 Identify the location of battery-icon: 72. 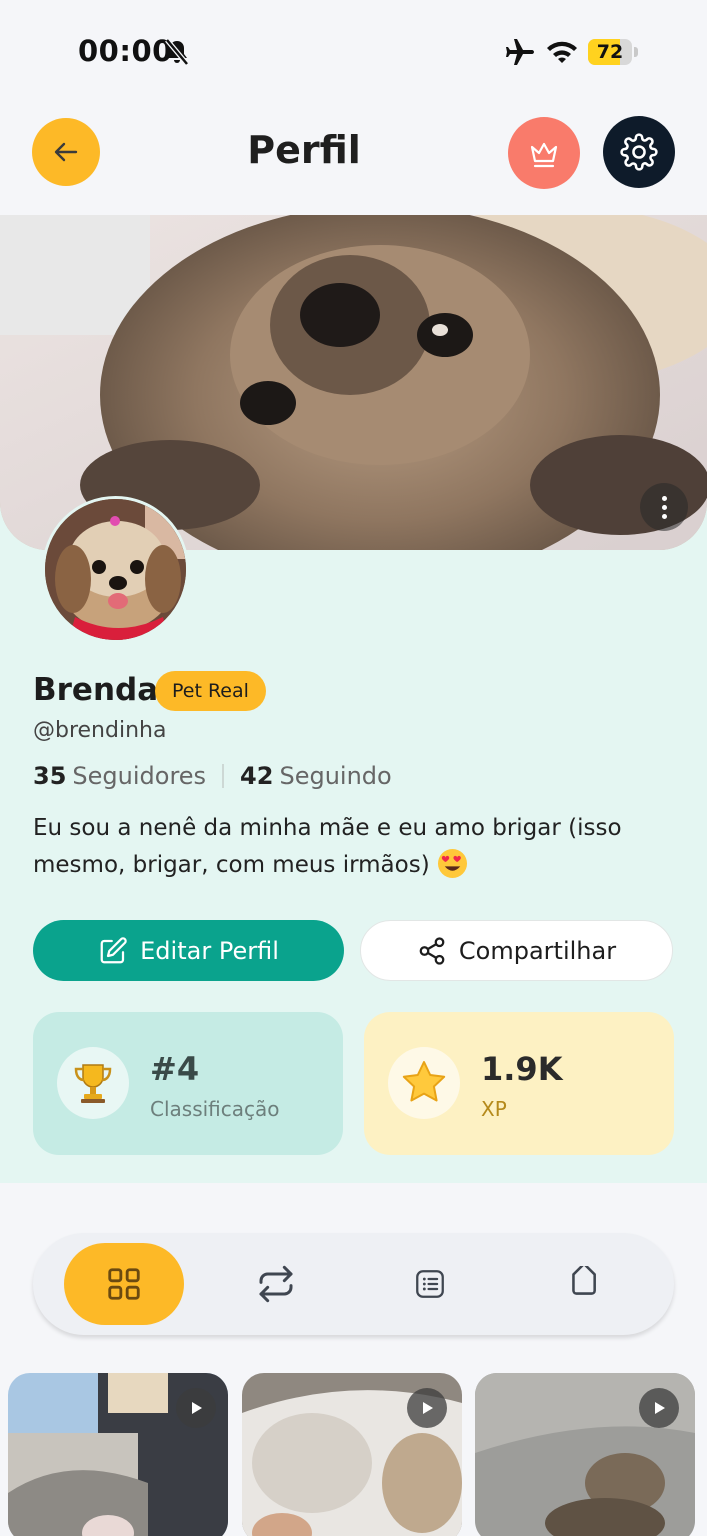
(613, 52).